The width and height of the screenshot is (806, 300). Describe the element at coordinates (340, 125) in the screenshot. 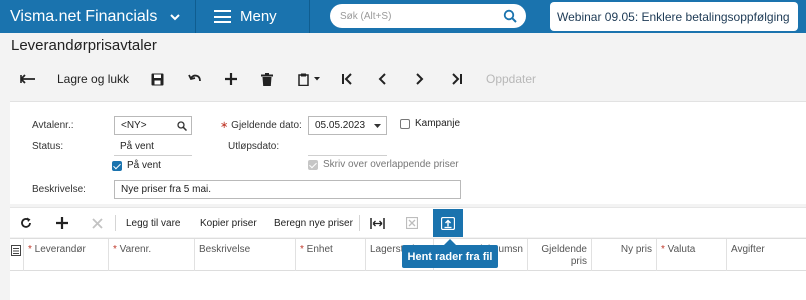

I see `effective-date-value: 05.05.2023` at that location.